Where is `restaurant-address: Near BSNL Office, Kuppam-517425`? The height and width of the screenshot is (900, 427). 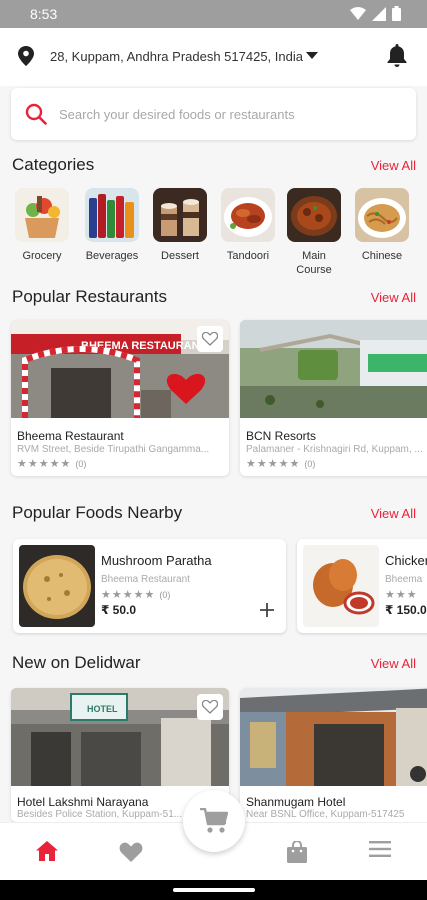 restaurant-address: Near BSNL Office, Kuppam-517425 is located at coordinates (325, 814).